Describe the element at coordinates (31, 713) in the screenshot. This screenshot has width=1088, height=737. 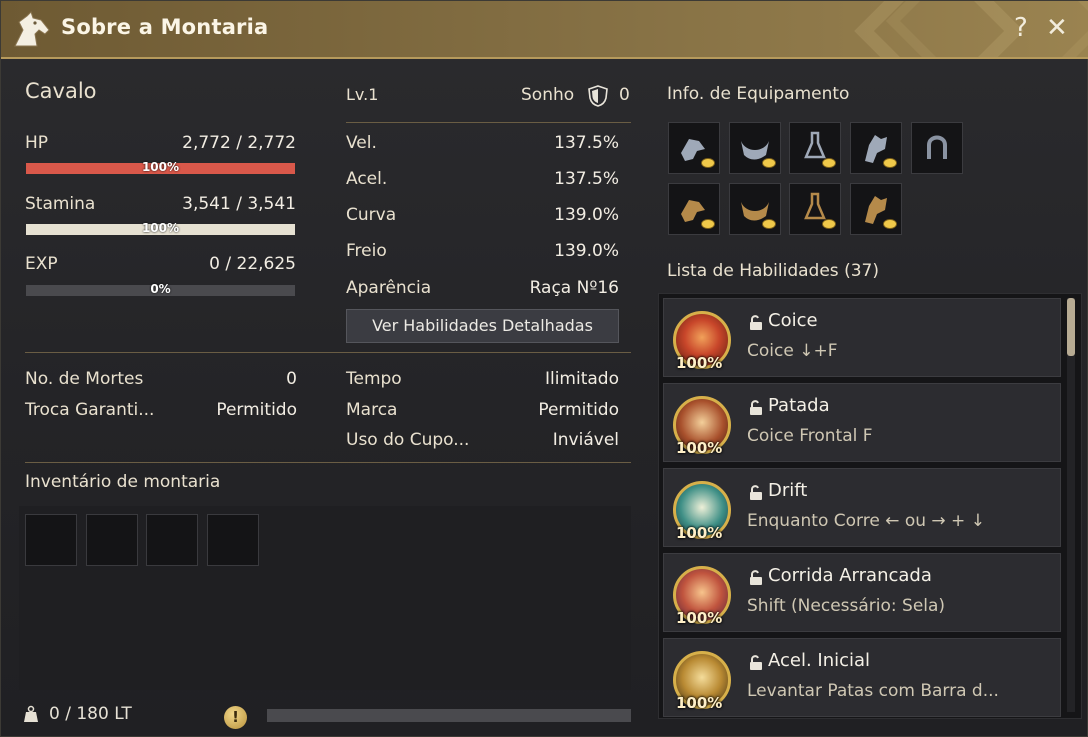
I see `weight-icon` at that location.